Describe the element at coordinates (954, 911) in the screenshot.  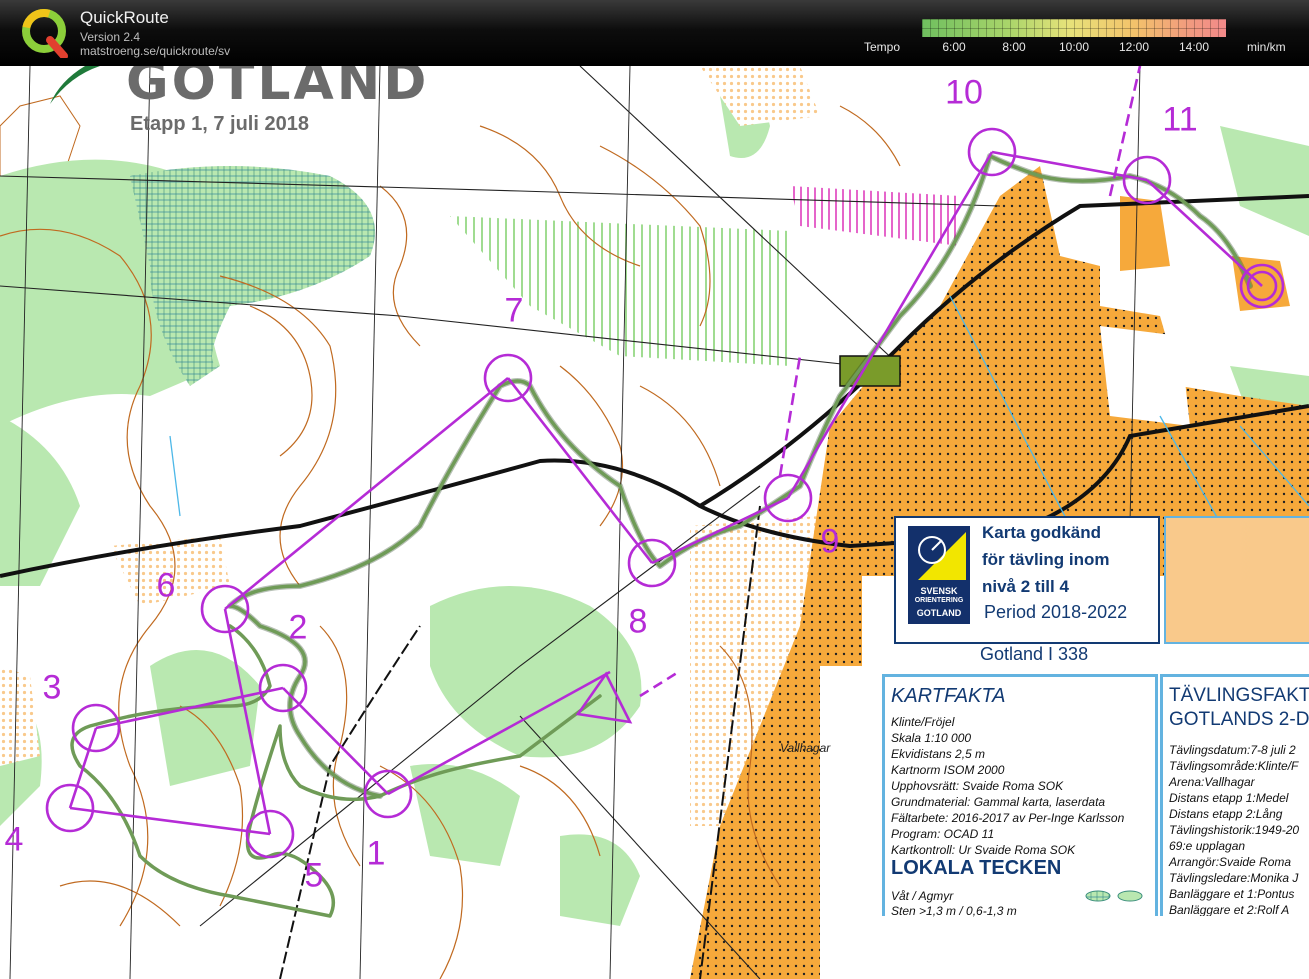
I see `local-symbol-line: Sten >1,3 m / 0,6-1,3 m` at that location.